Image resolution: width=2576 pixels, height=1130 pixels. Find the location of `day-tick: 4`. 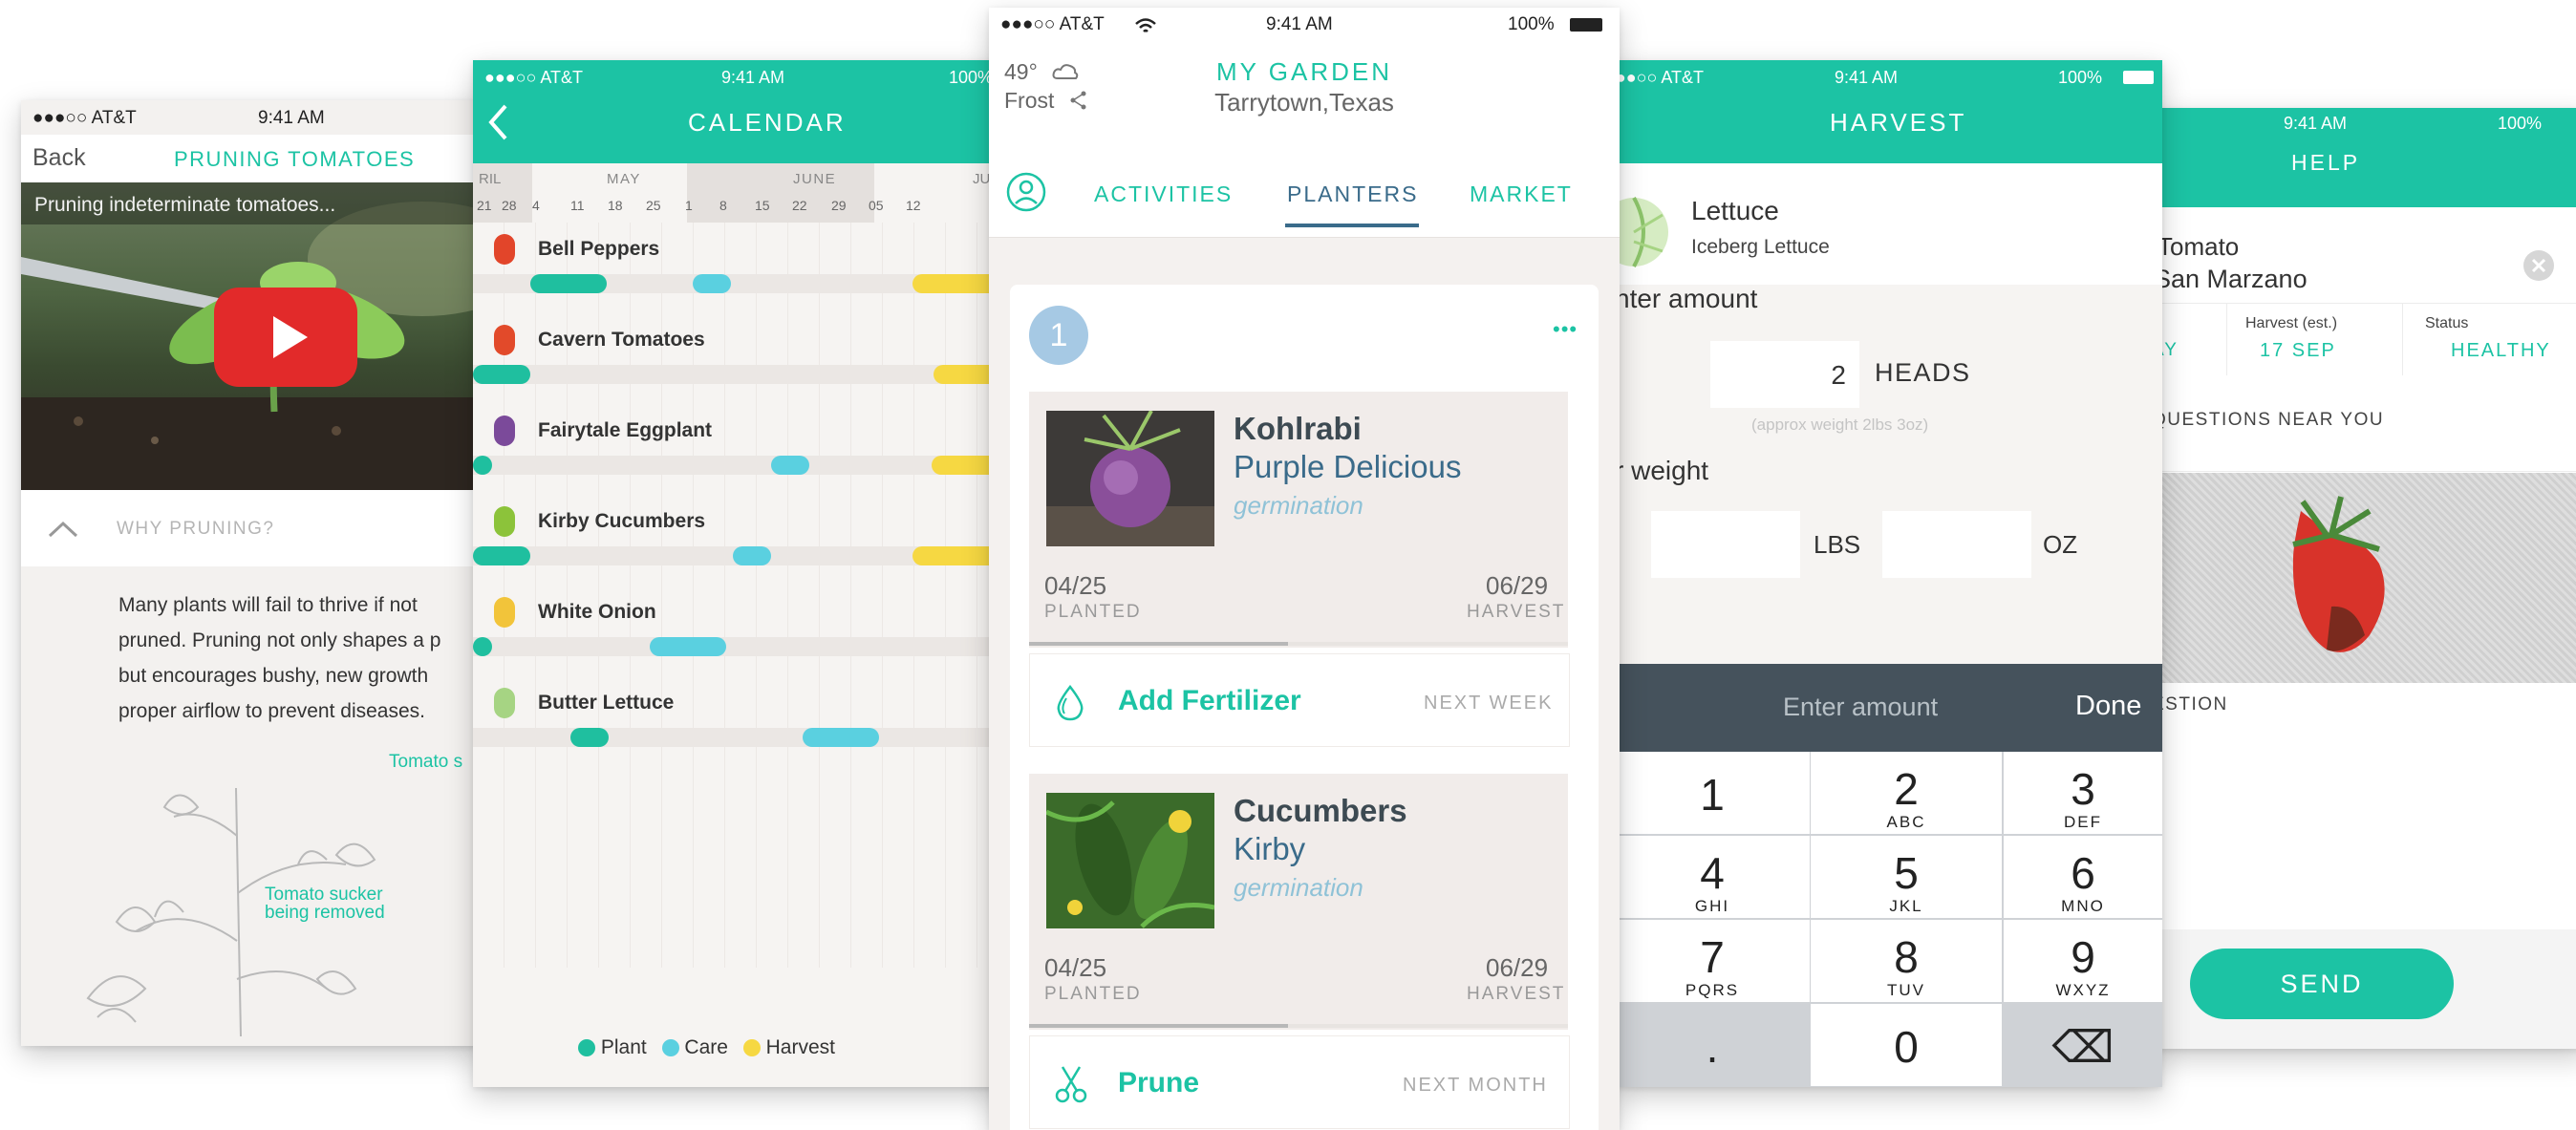

day-tick: 4 is located at coordinates (536, 205).